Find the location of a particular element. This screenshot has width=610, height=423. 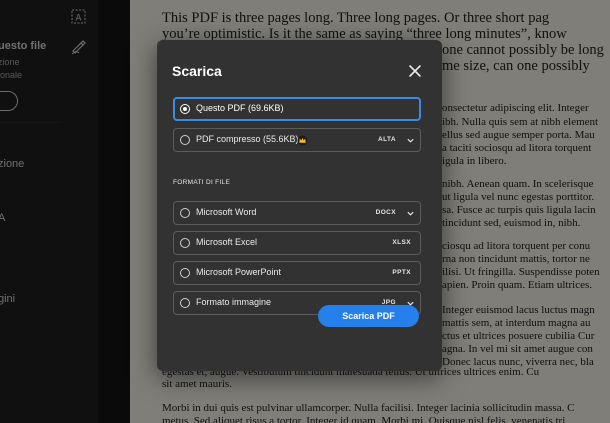

section-label: FORMATI DI FILE is located at coordinates (202, 182).